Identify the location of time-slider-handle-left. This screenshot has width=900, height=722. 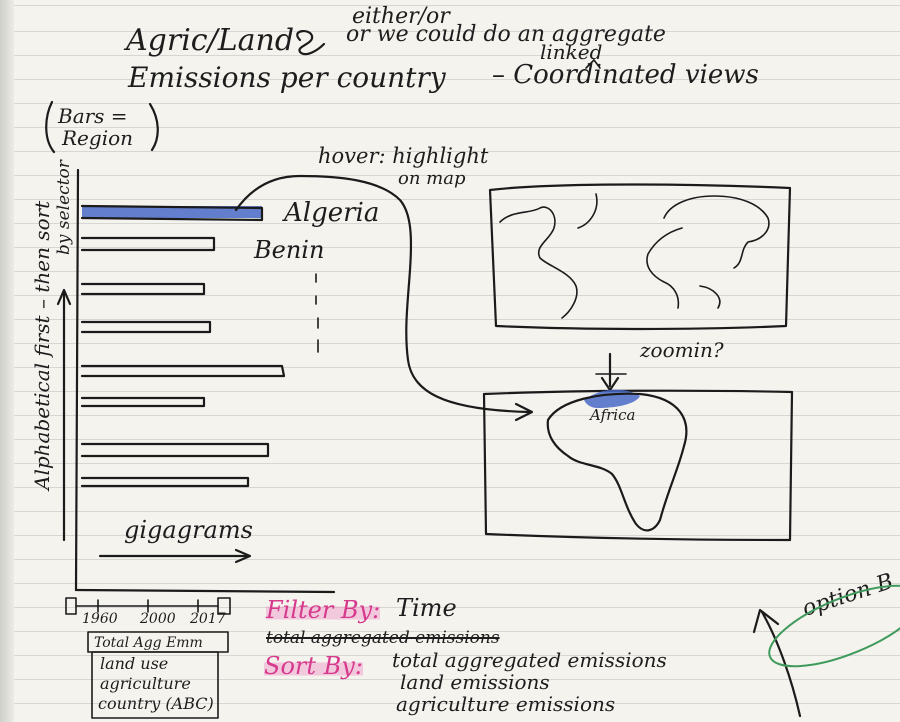
(71, 606).